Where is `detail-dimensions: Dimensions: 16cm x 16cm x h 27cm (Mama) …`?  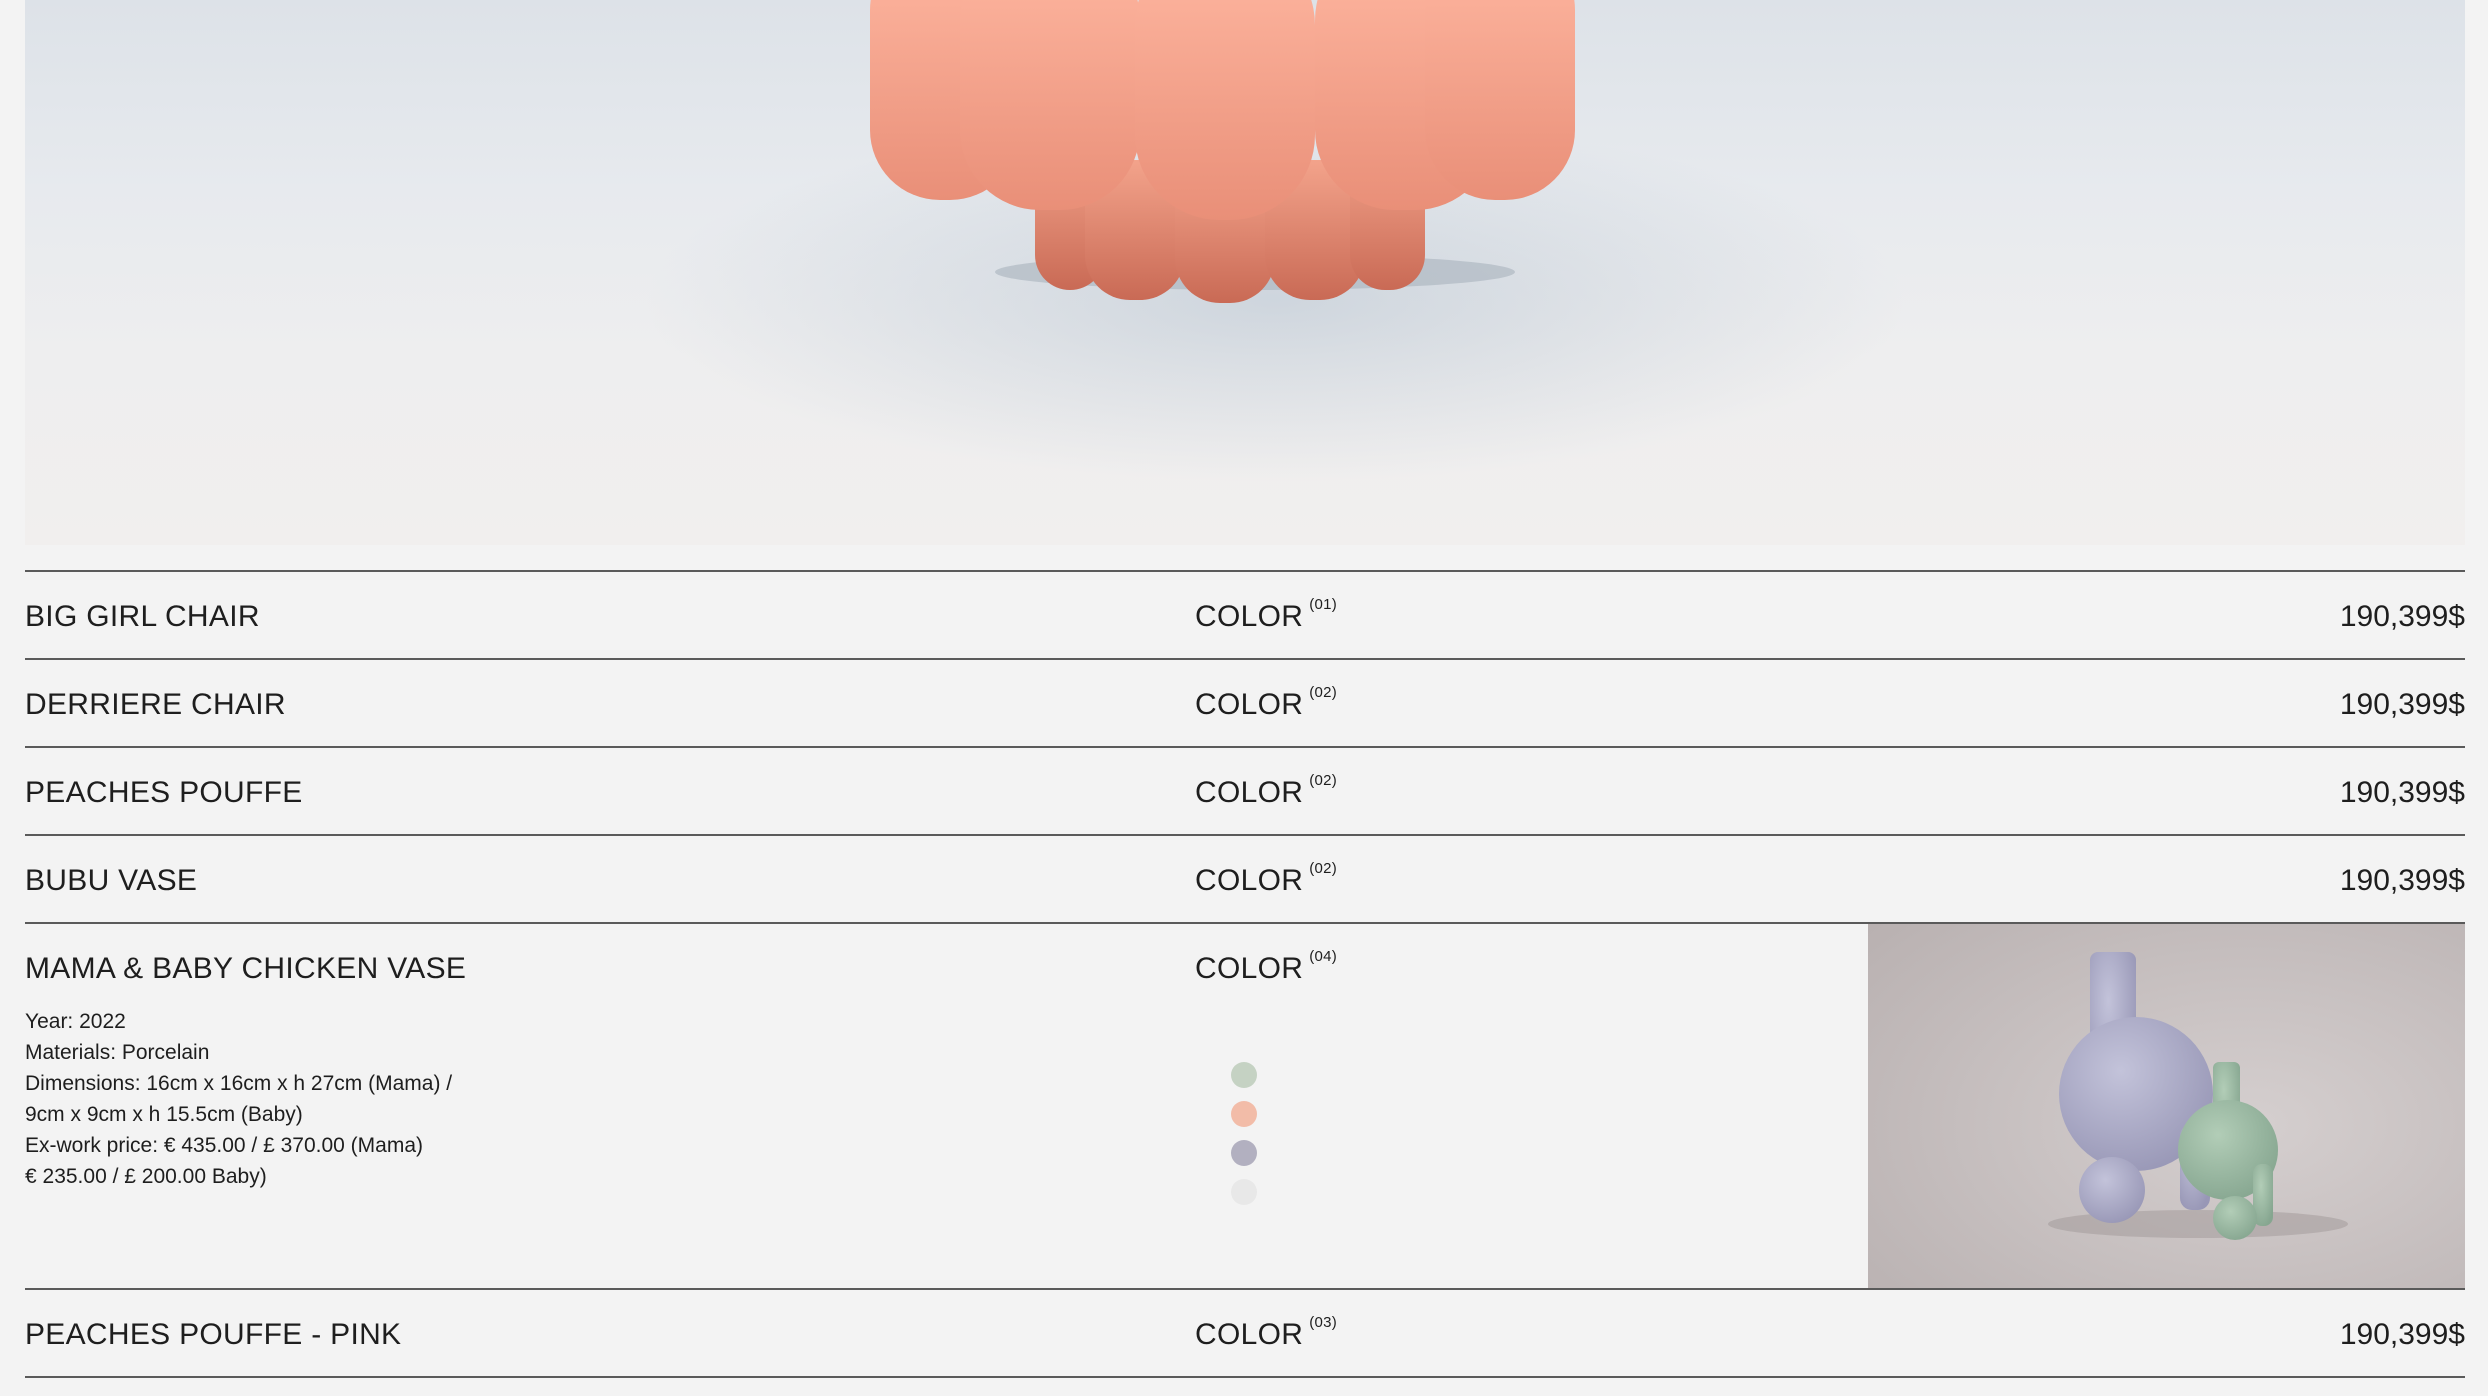
detail-dimensions: Dimensions: 16cm x 16cm x h 27cm (Mama) … is located at coordinates (239, 1083).